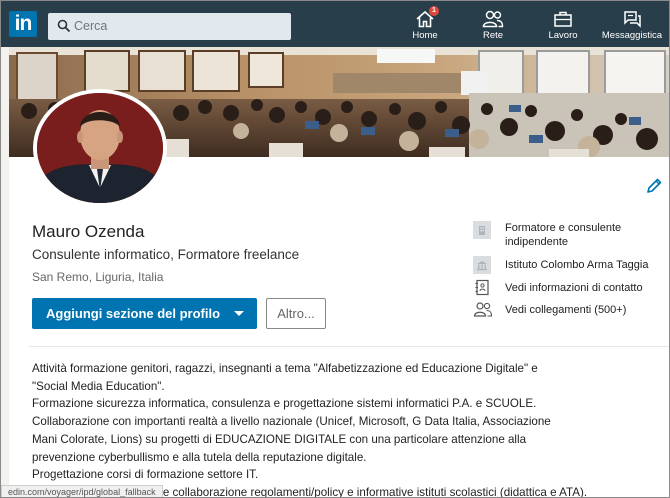  What do you see at coordinates (566, 310) in the screenshot?
I see `connections-label: Vedi collegamenti (500+)` at bounding box center [566, 310].